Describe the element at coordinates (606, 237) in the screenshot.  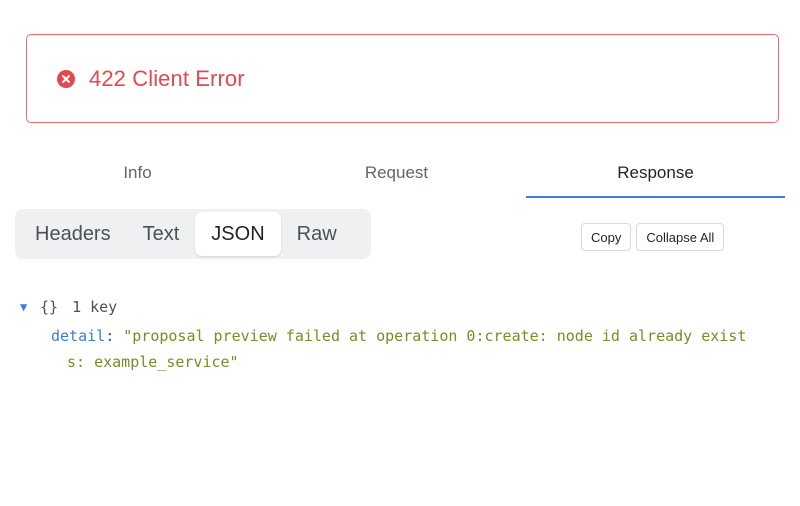
I see `copy-button: Copy` at that location.